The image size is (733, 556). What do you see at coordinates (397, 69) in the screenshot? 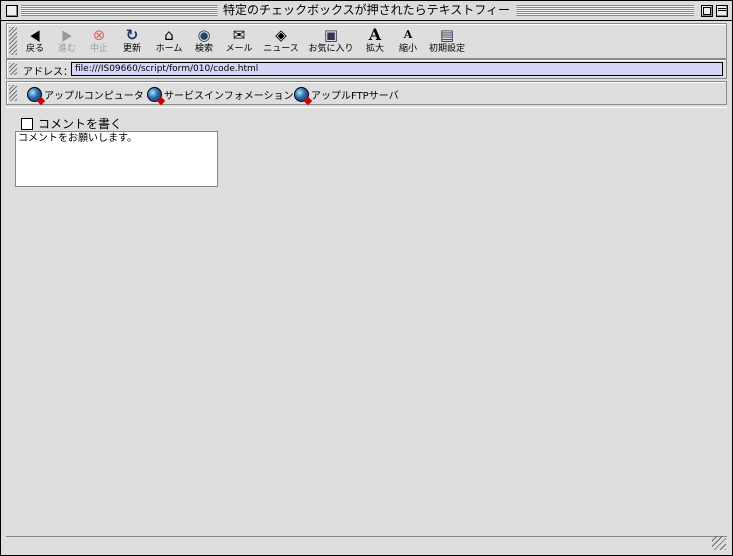
I see `address-input` at bounding box center [397, 69].